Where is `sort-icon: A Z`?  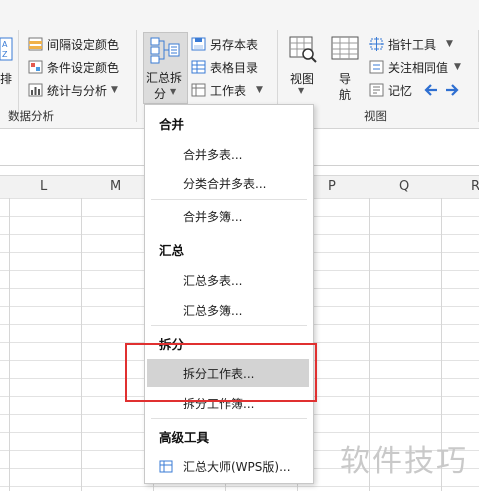
sort-icon: A Z is located at coordinates (6, 49).